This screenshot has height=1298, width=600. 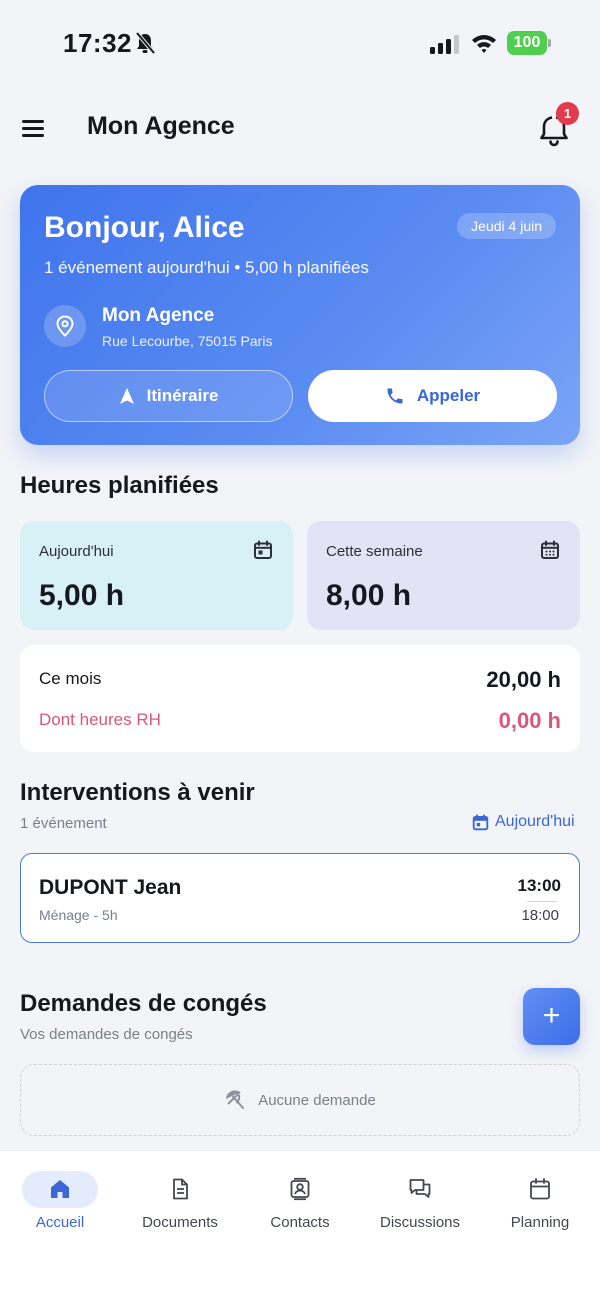 I want to click on agency-name: Mon Agence, so click(x=158, y=315).